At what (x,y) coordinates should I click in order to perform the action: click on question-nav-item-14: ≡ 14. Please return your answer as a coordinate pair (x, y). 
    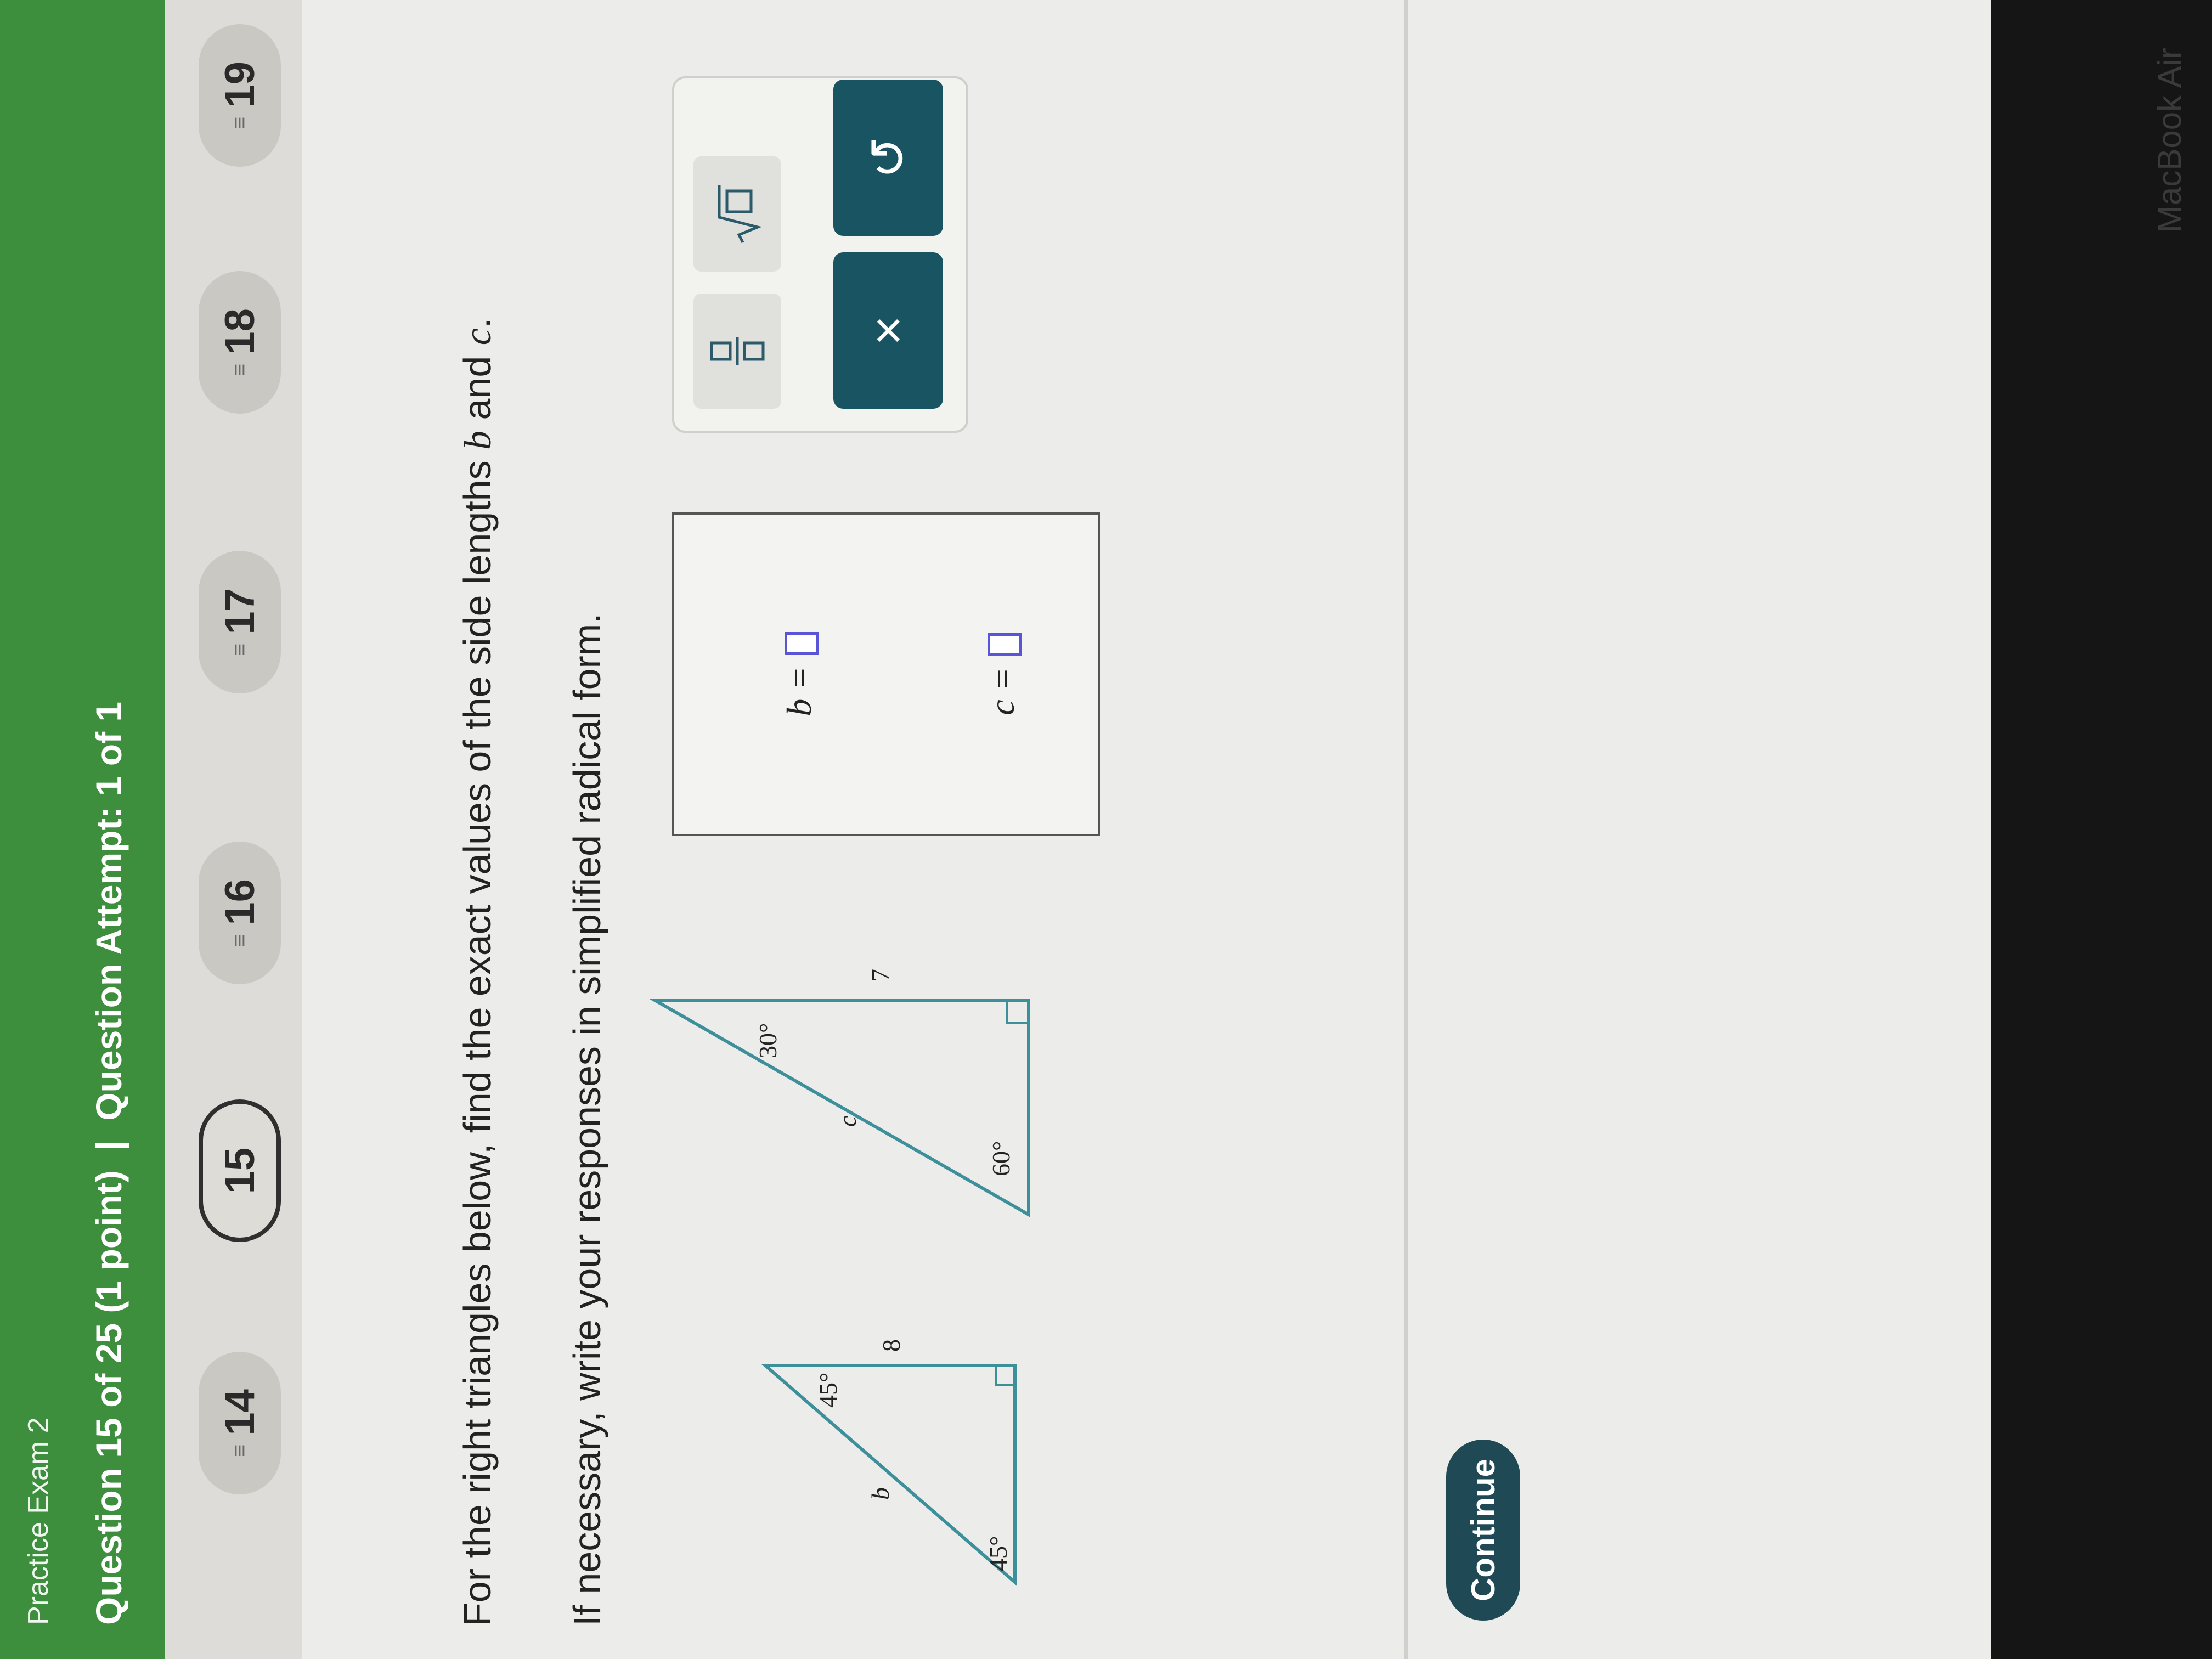
    Looking at the image, I should click on (240, 1423).